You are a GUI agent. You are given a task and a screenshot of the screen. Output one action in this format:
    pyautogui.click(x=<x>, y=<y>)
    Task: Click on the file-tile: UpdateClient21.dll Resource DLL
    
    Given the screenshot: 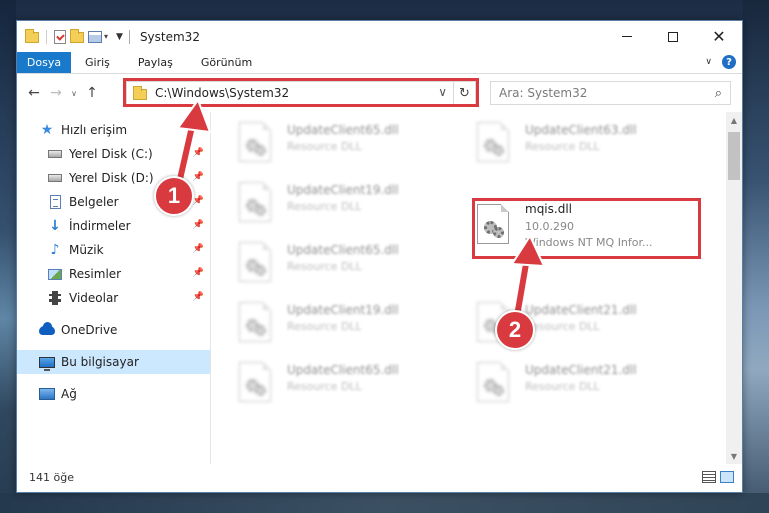 What is the action you would take?
    pyautogui.click(x=582, y=384)
    